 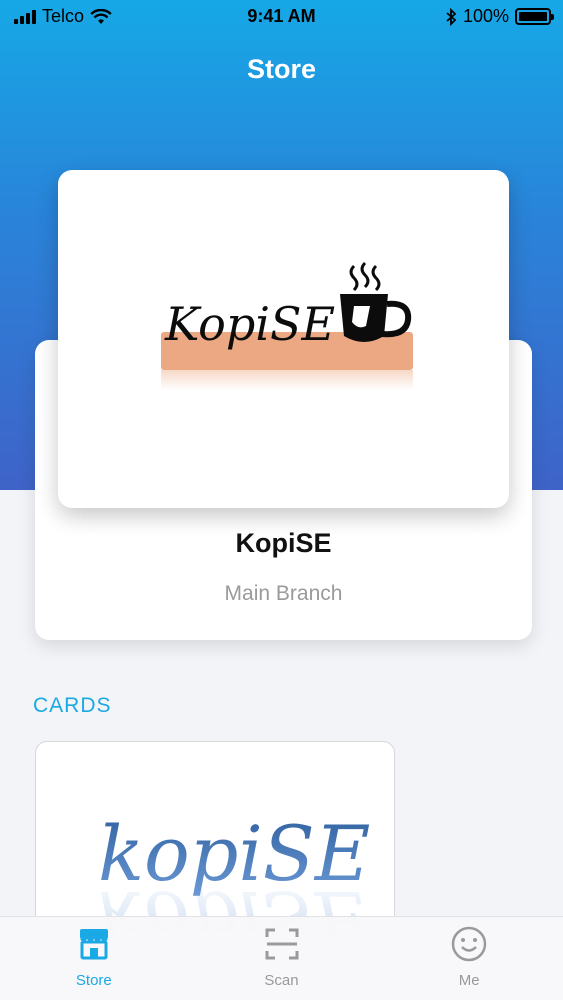 I want to click on tab-me-label: Me, so click(x=469, y=980).